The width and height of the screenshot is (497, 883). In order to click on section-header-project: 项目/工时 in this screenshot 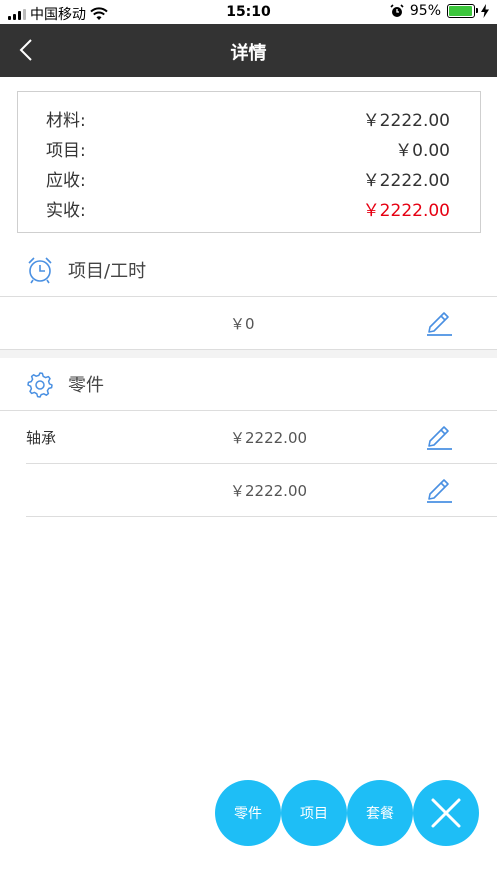, I will do `click(248, 270)`.